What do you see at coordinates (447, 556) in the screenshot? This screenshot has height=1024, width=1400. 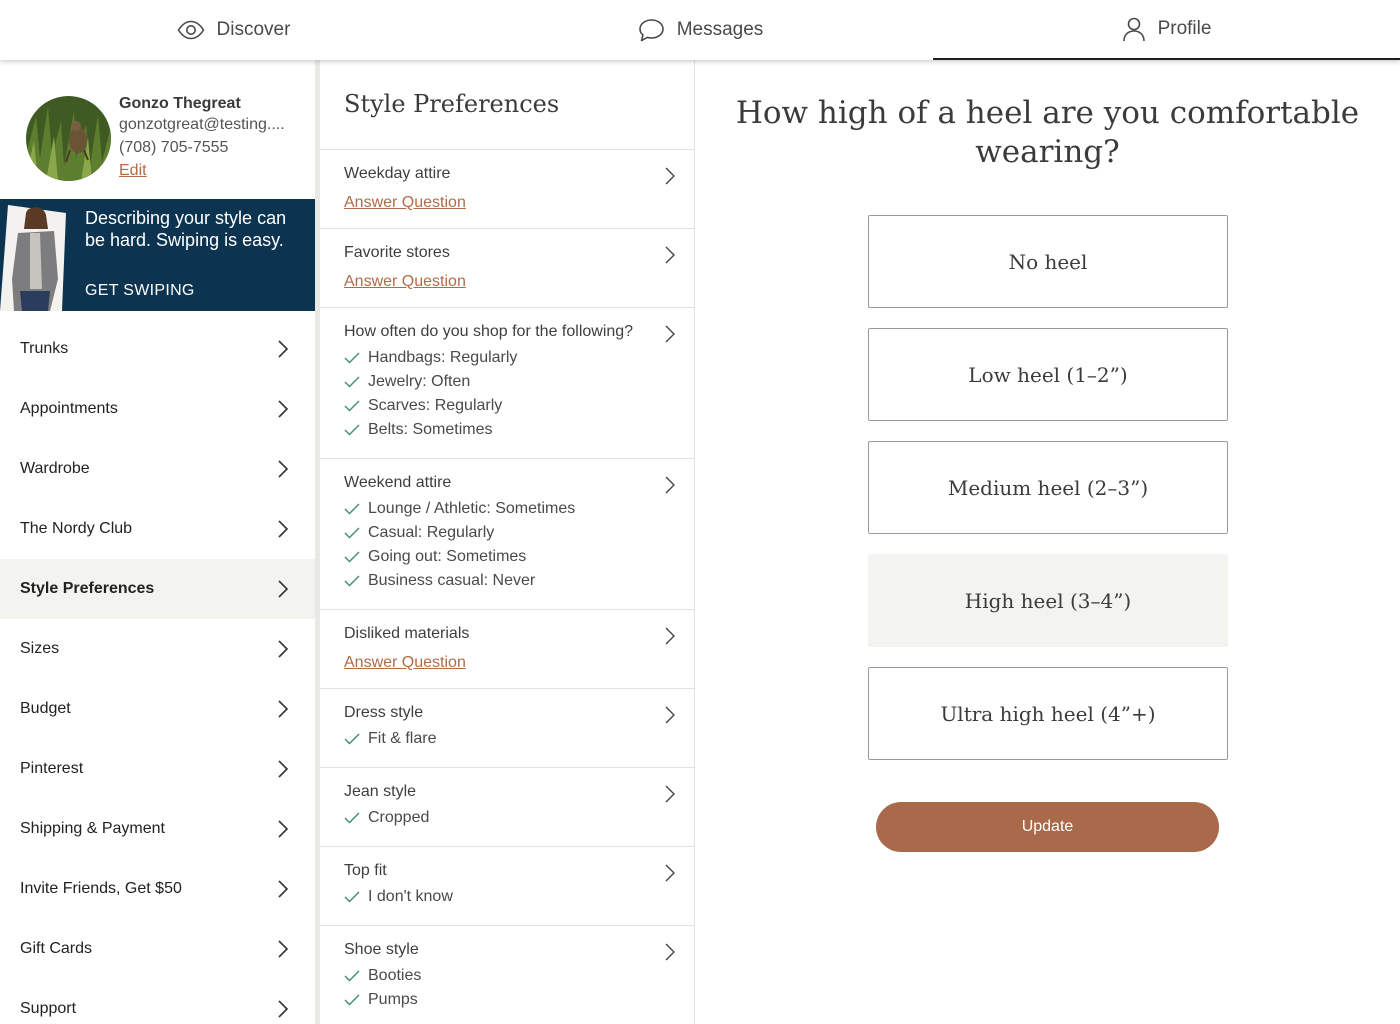 I see `answer-text: Going out: Sometimes` at bounding box center [447, 556].